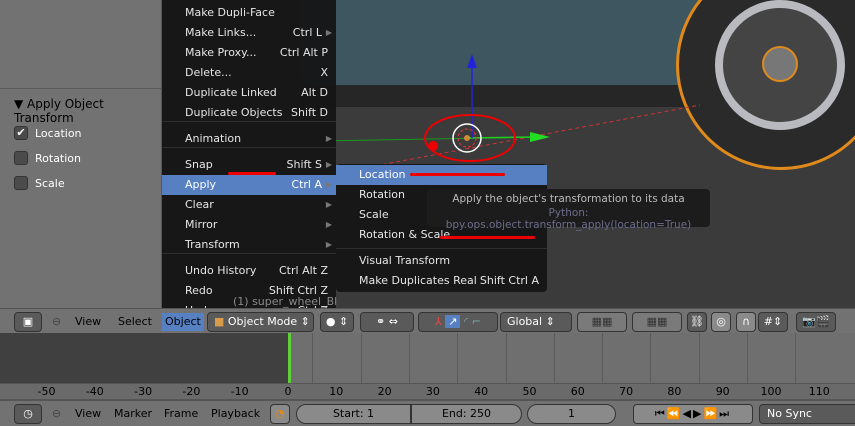  What do you see at coordinates (336, 391) in the screenshot?
I see `frame-tick-label: 10` at bounding box center [336, 391].